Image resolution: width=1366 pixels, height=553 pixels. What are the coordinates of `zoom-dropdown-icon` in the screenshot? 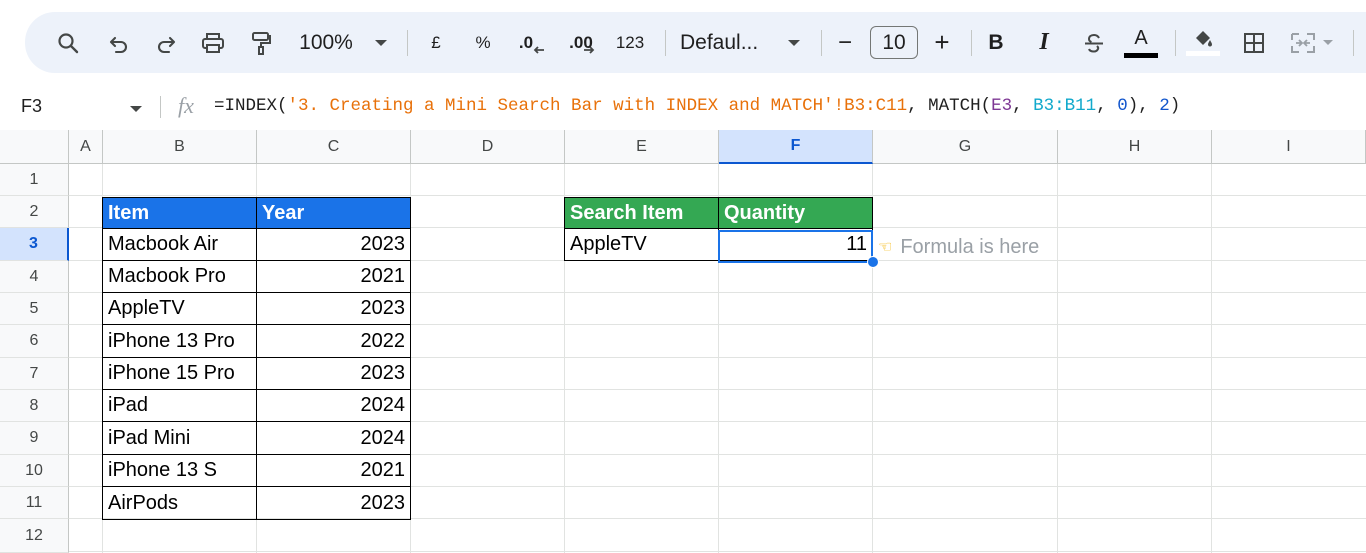 It's located at (381, 42).